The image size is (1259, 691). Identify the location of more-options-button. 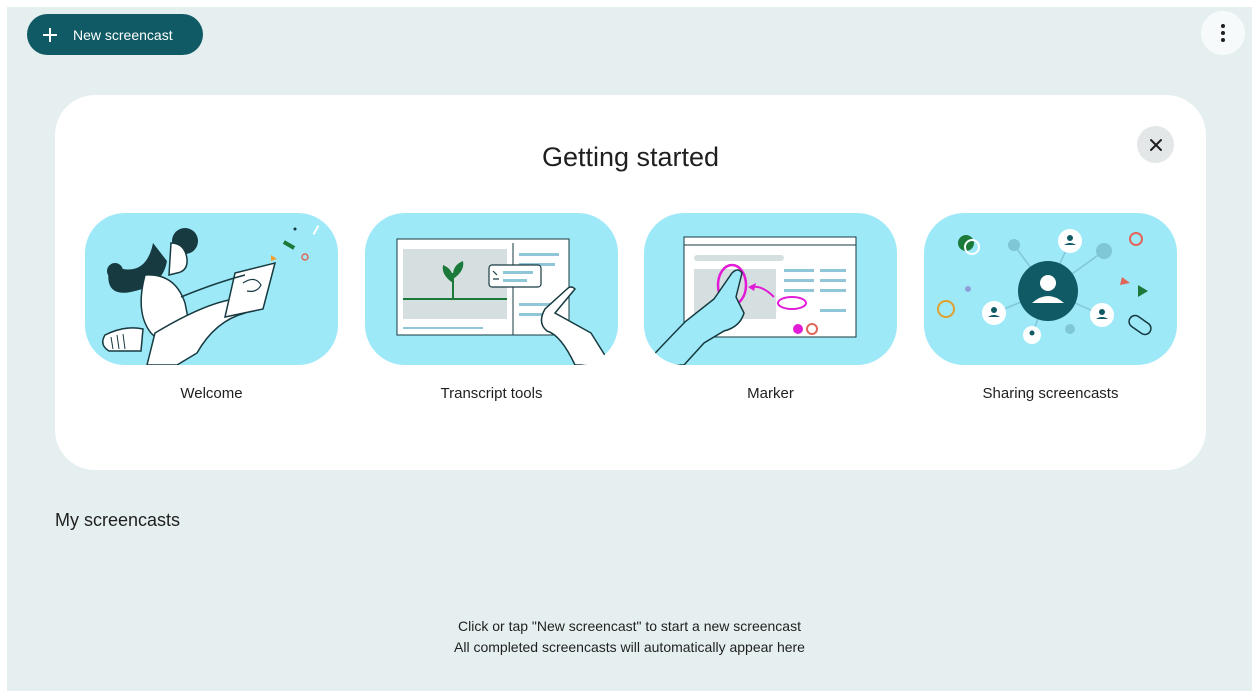
(1223, 33).